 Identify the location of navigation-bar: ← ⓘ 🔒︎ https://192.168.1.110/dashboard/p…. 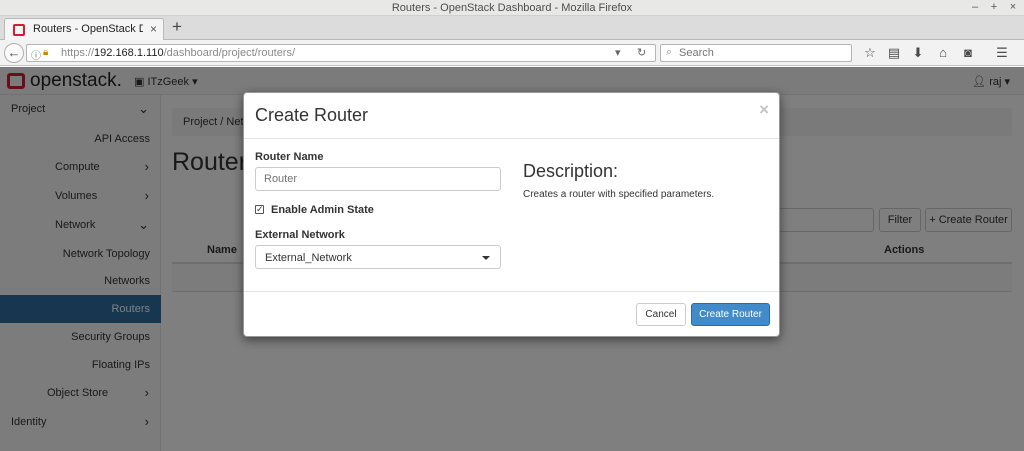
(512, 53).